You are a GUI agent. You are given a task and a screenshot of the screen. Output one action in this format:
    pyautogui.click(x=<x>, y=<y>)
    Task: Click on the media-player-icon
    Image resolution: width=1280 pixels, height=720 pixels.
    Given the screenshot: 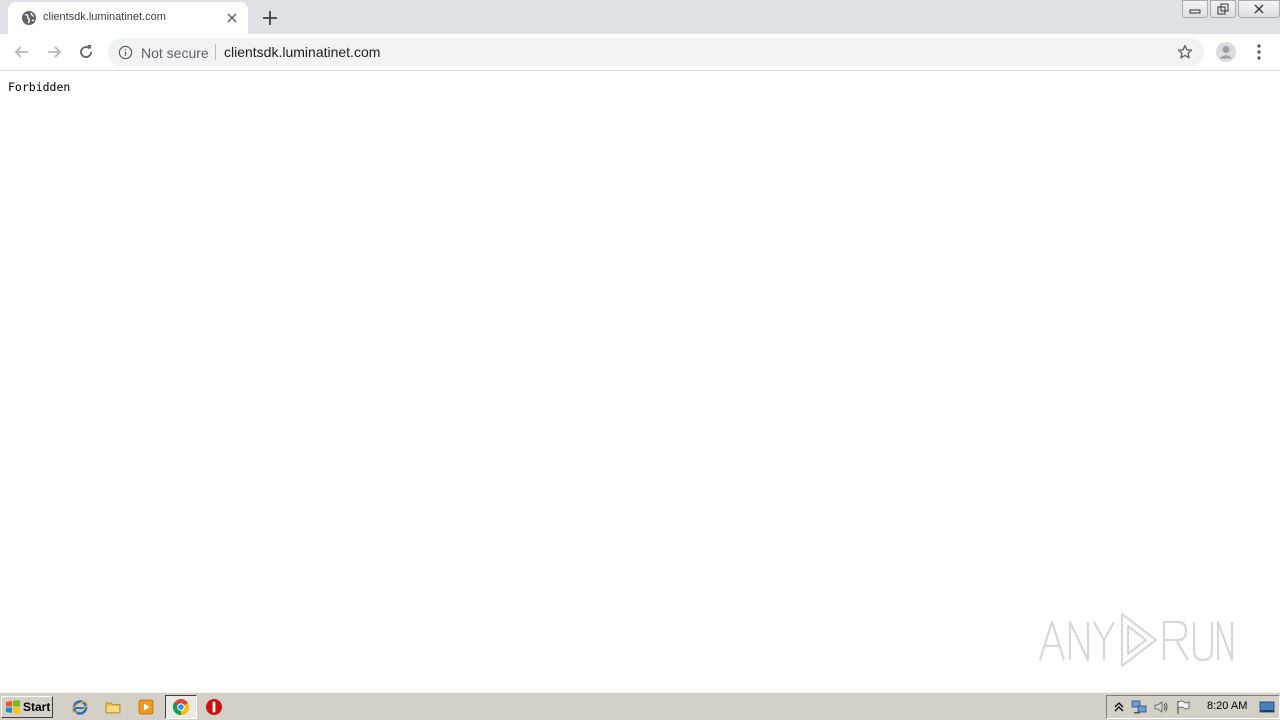 What is the action you would take?
    pyautogui.click(x=146, y=707)
    